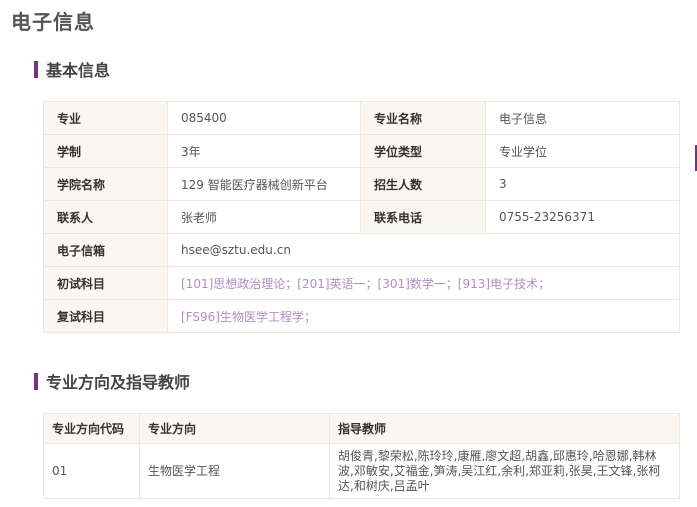  I want to click on retest-subjects-link: [FS96]生物医学工程学；, so click(423, 316).